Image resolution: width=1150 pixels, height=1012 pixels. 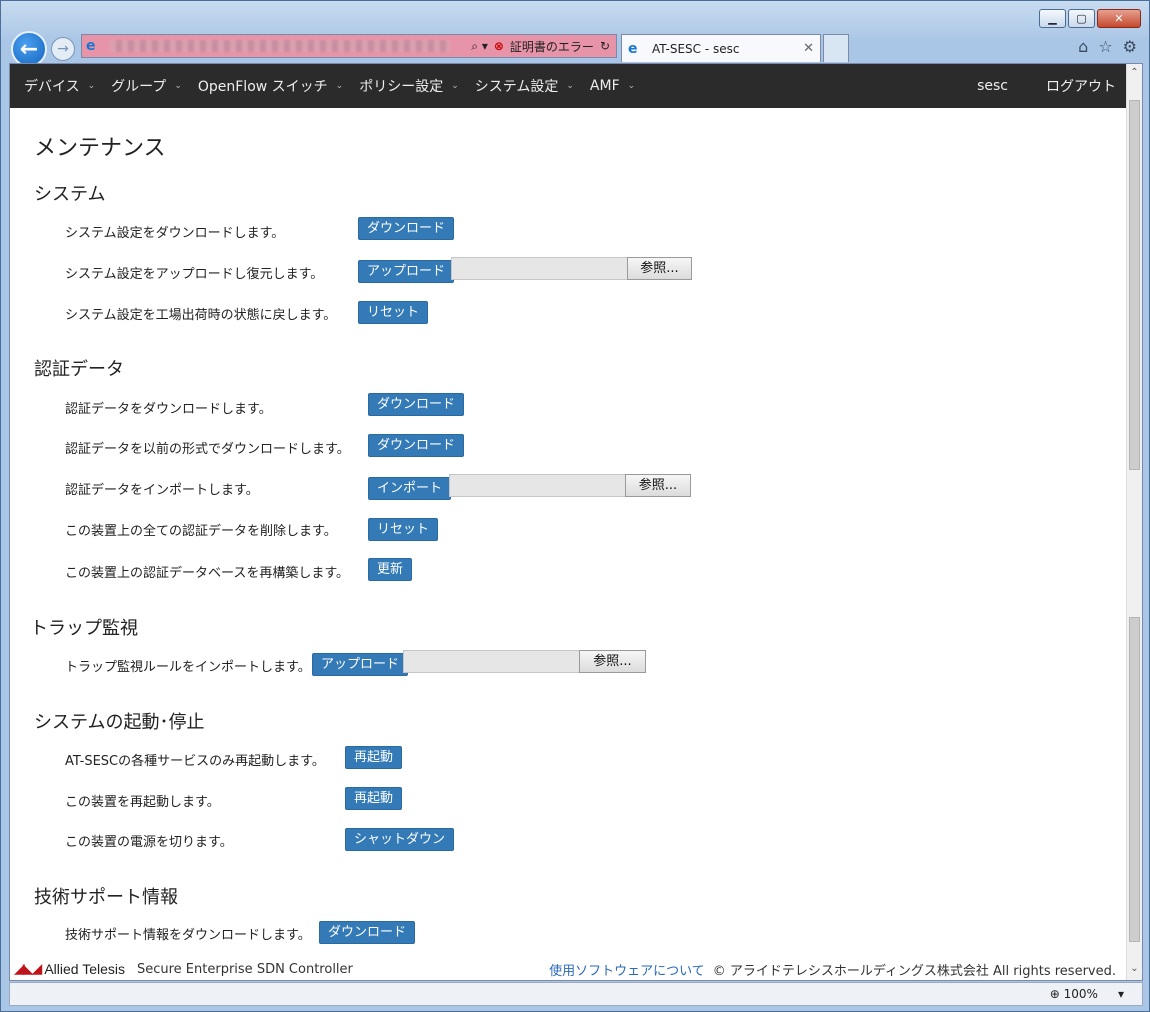 What do you see at coordinates (188, 667) in the screenshot?
I see `trap-import-label: トラップ監視ルールをインポートします。` at bounding box center [188, 667].